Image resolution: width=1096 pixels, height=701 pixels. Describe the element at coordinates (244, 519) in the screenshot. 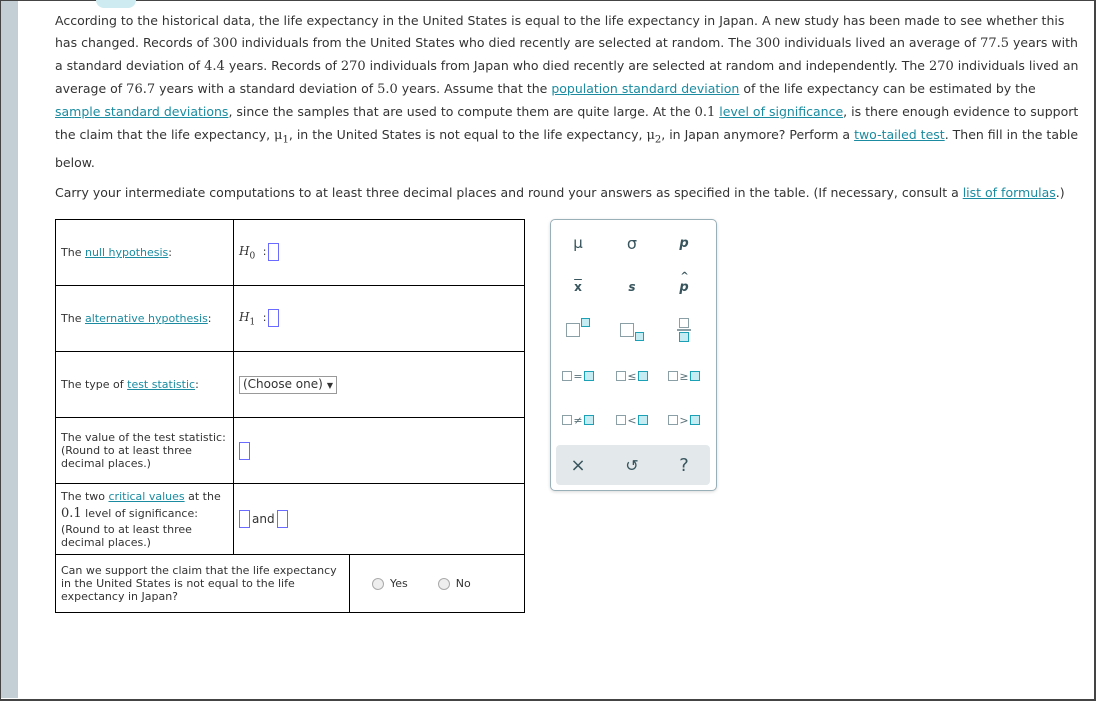

I see `critical-value-1-input` at that location.